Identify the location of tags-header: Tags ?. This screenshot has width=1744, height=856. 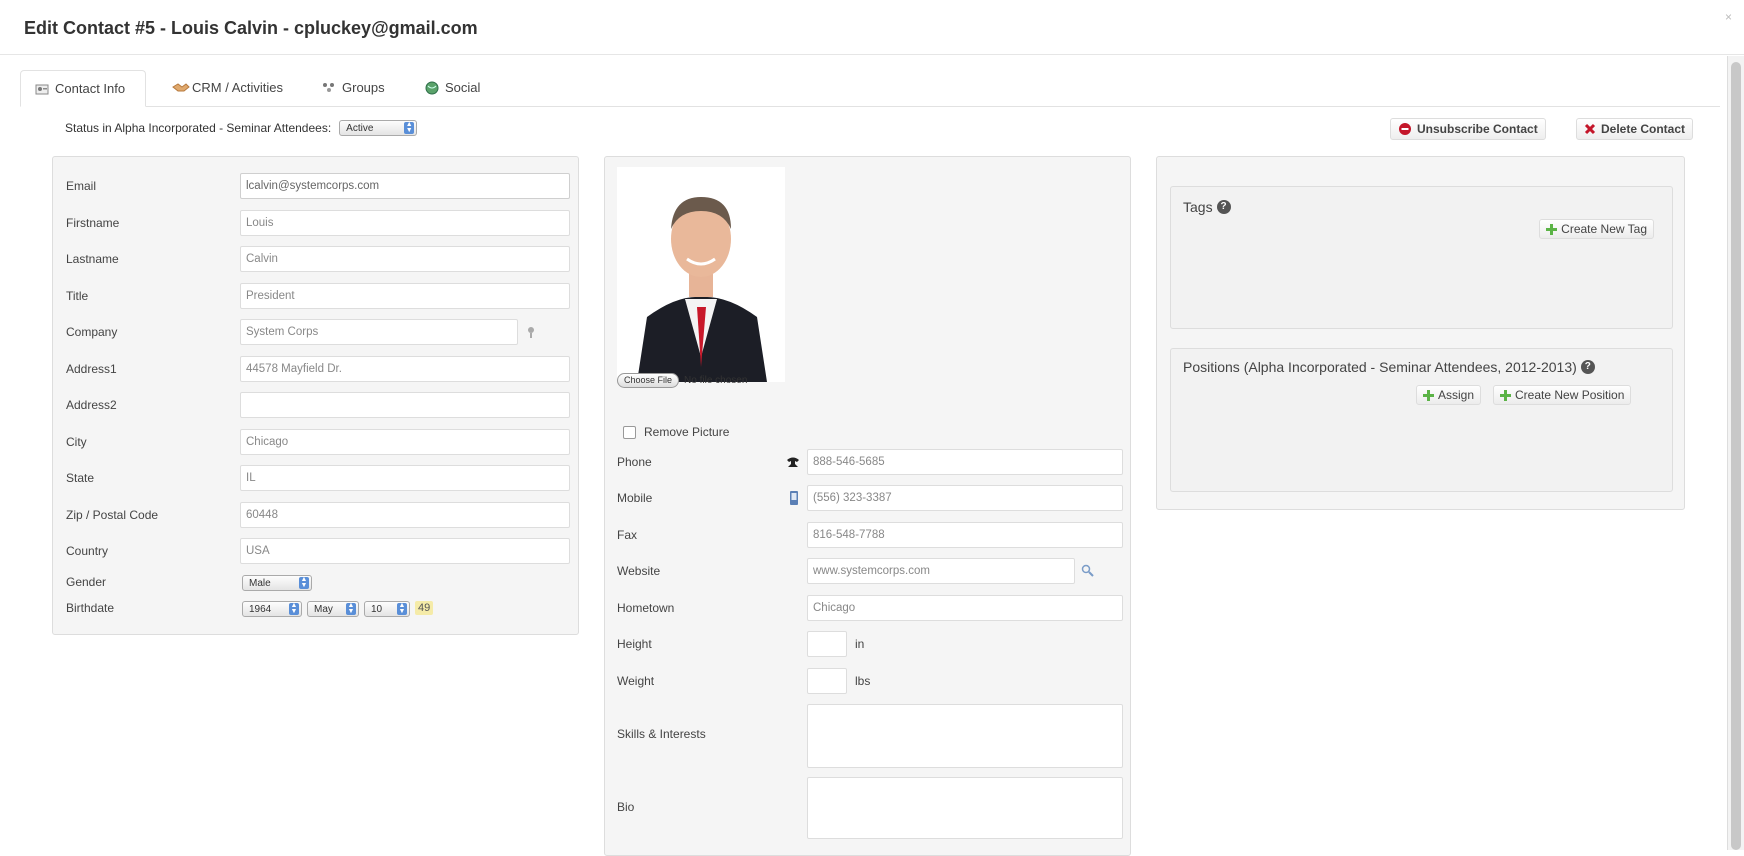
(1207, 207).